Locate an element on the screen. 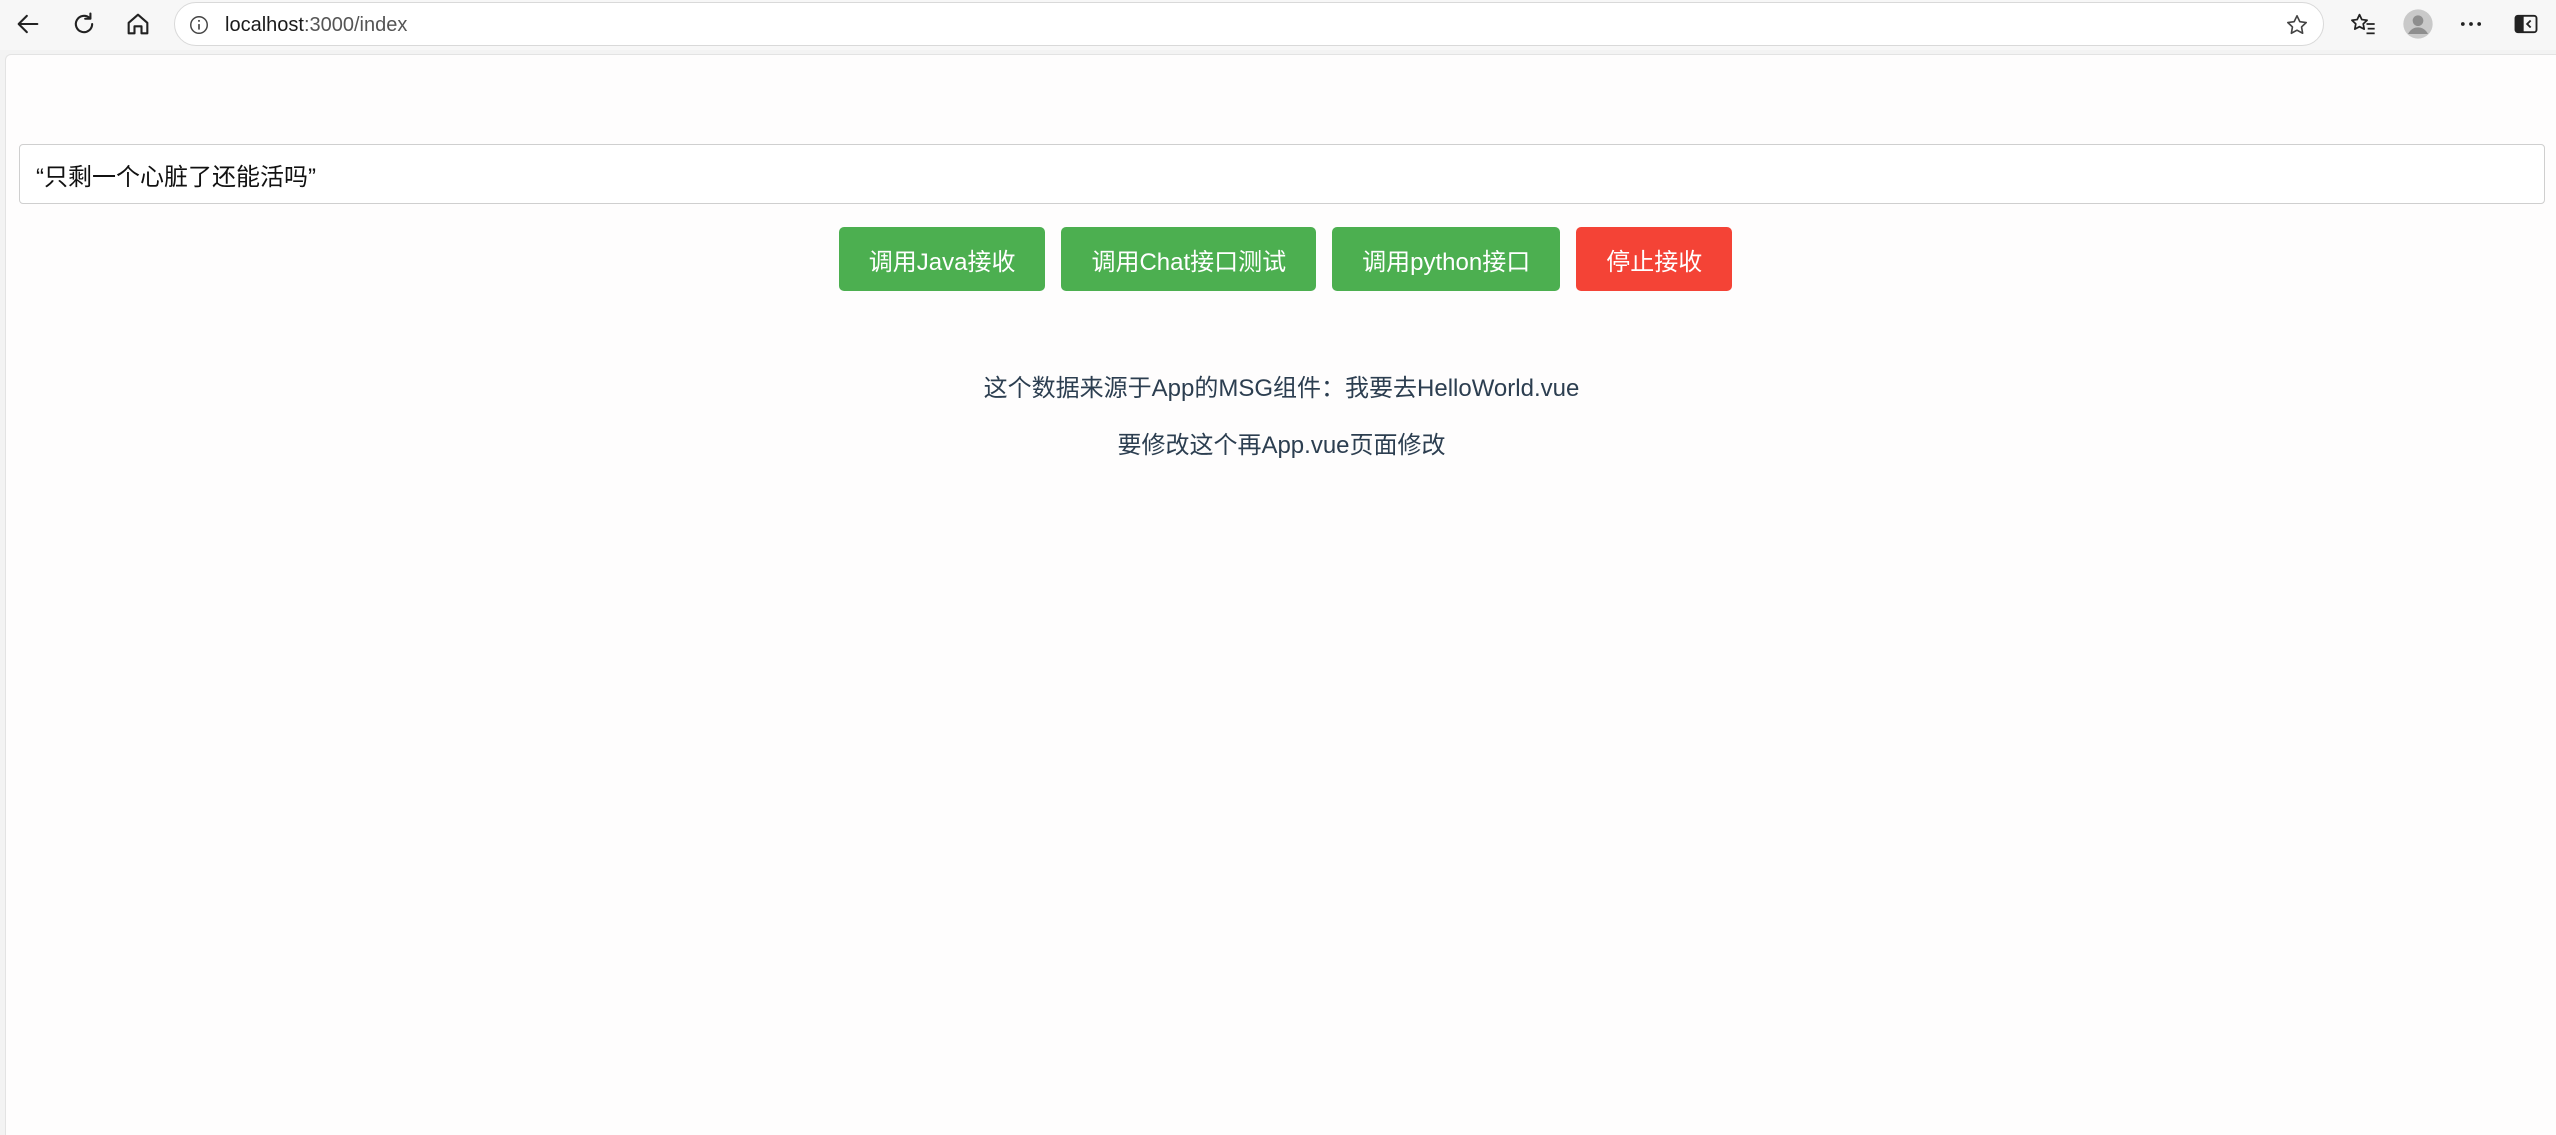 The width and height of the screenshot is (2556, 1135). profile-button is located at coordinates (2418, 24).